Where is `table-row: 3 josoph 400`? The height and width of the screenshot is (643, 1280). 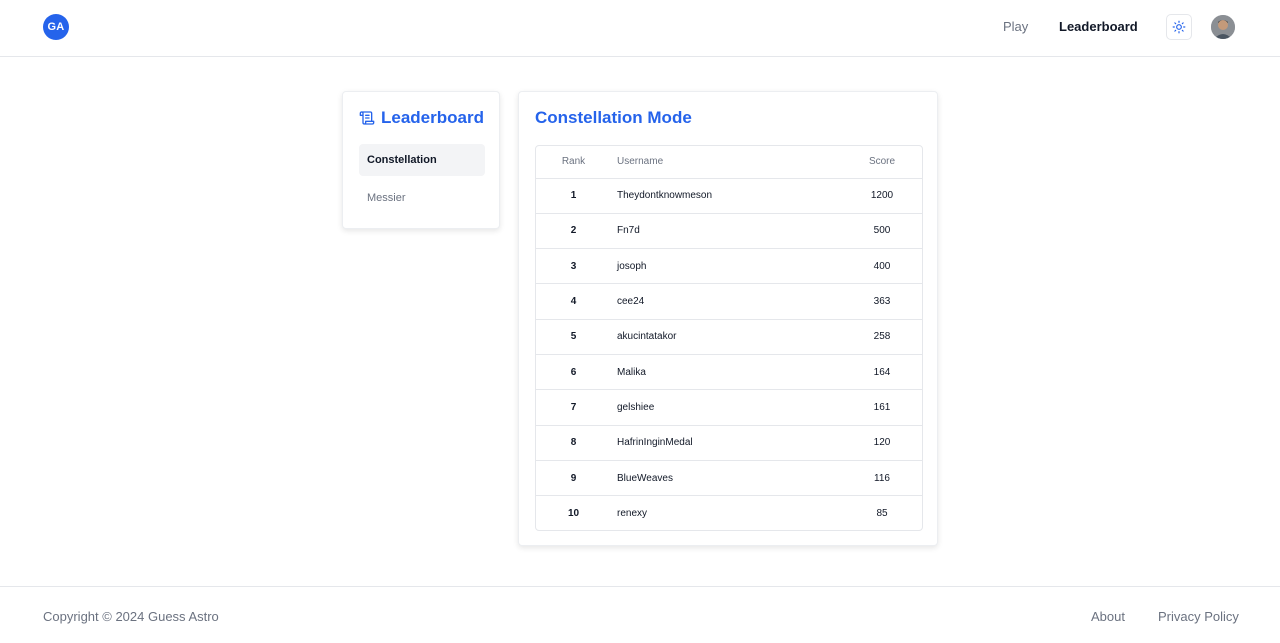 table-row: 3 josoph 400 is located at coordinates (729, 266).